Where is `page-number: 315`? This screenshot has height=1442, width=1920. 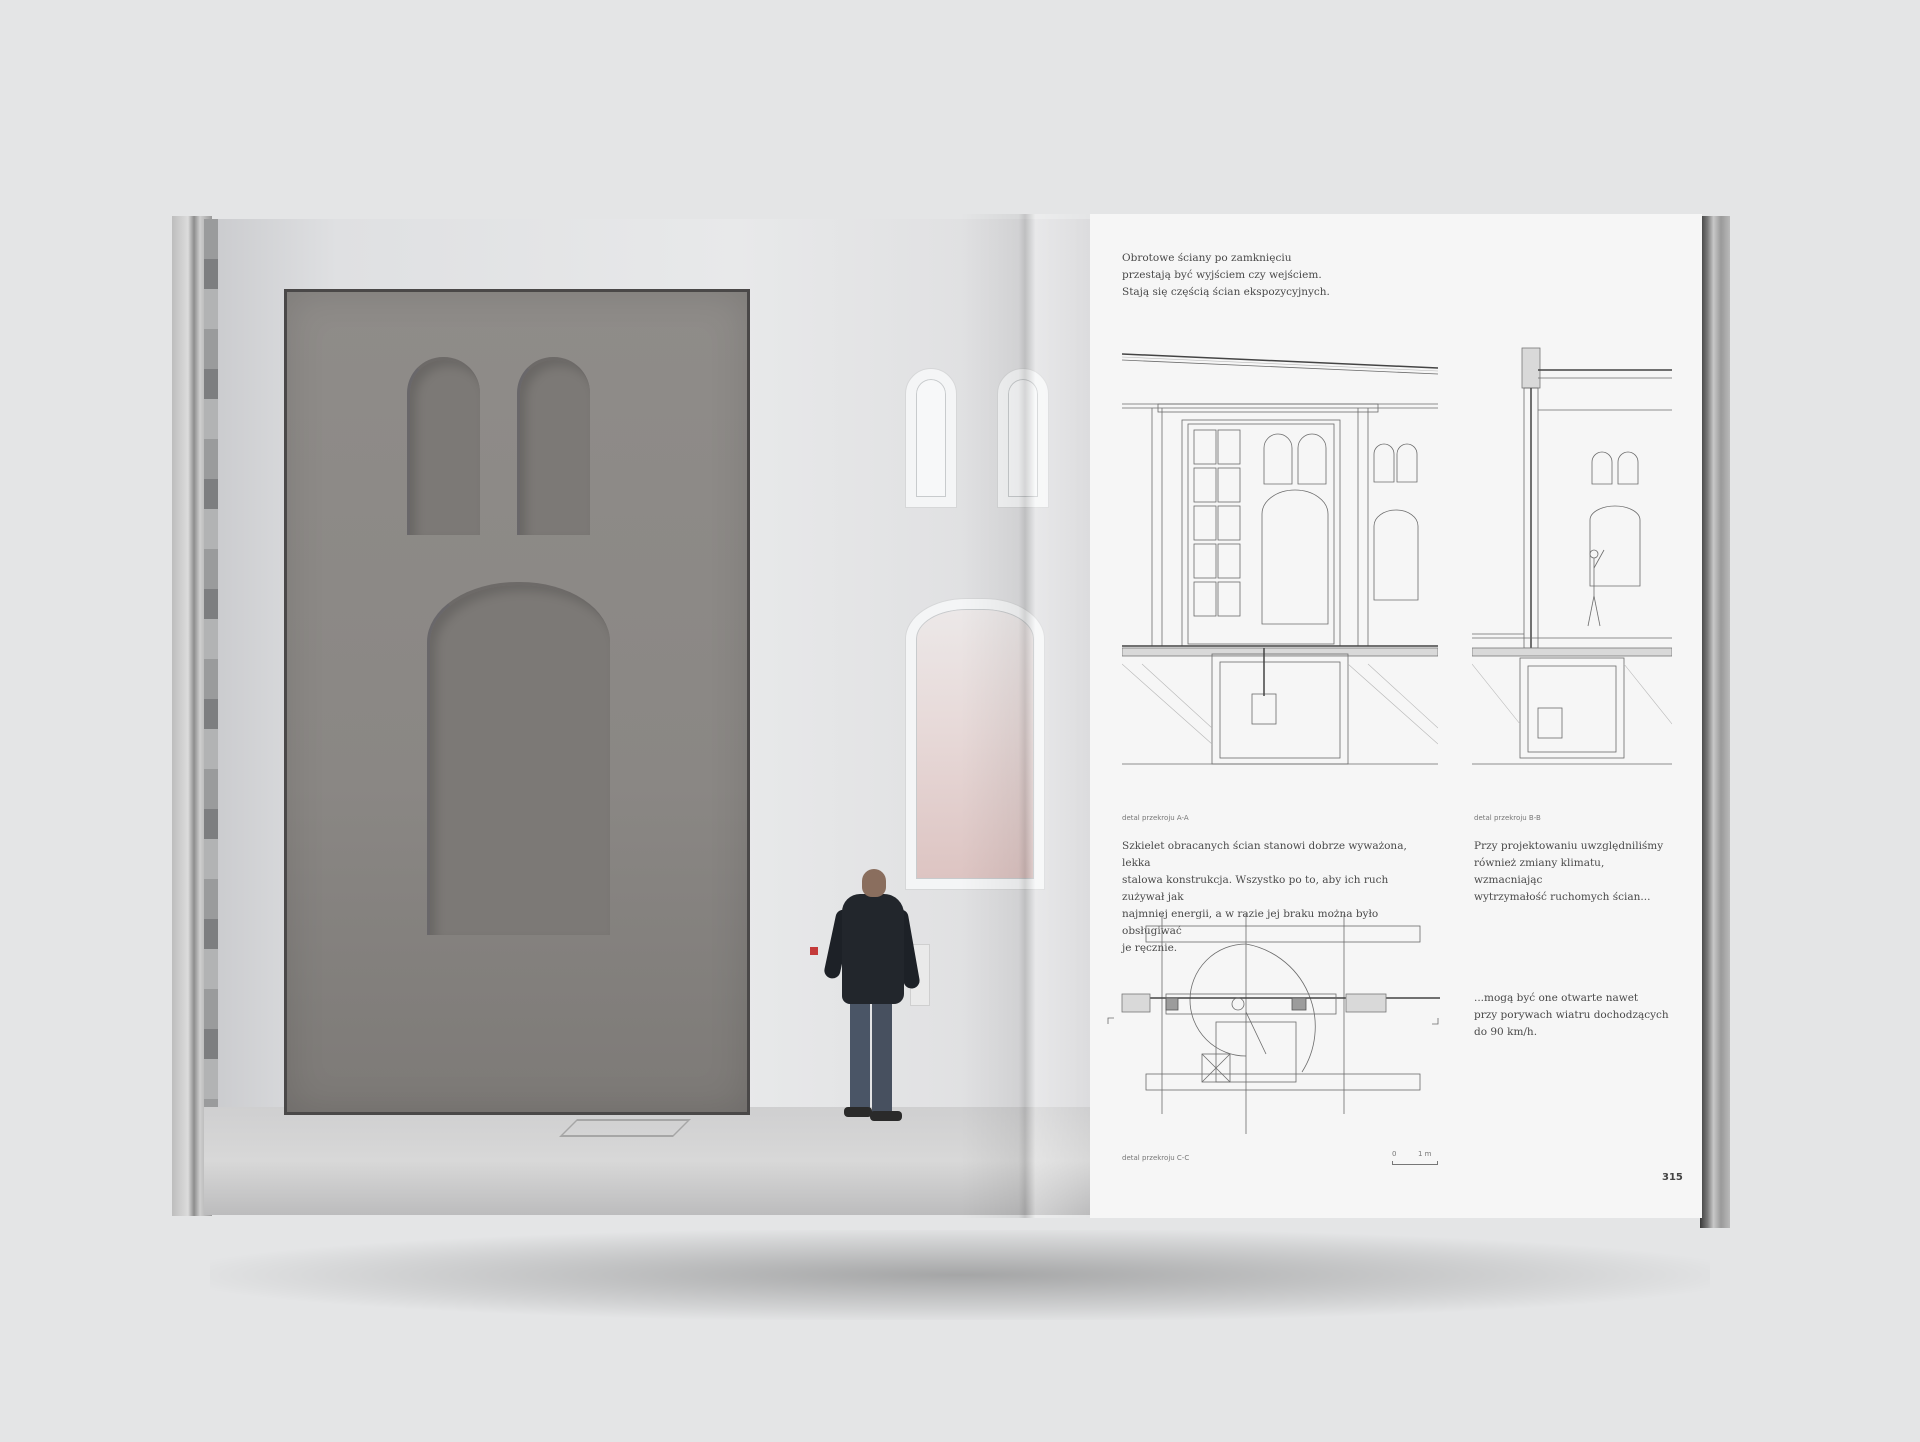
page-number: 315 is located at coordinates (1672, 1177).